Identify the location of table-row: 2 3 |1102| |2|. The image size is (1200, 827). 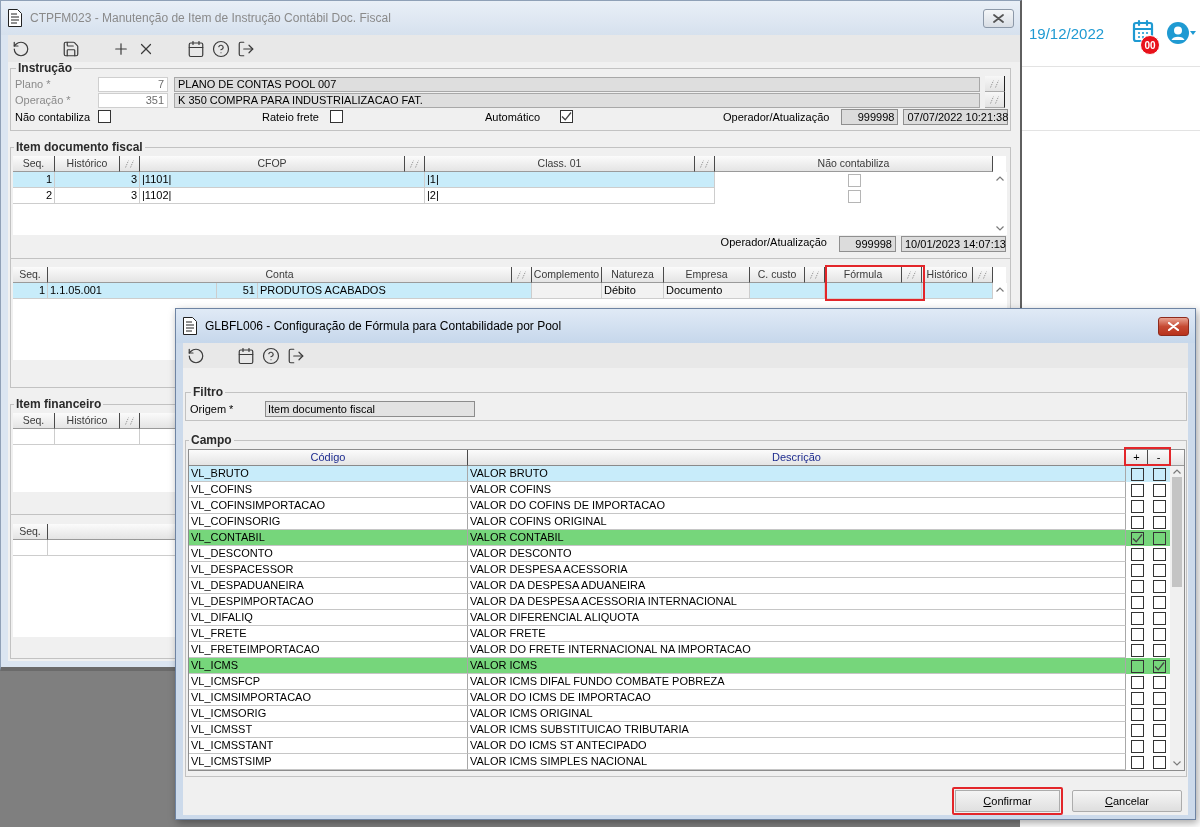
(364, 196).